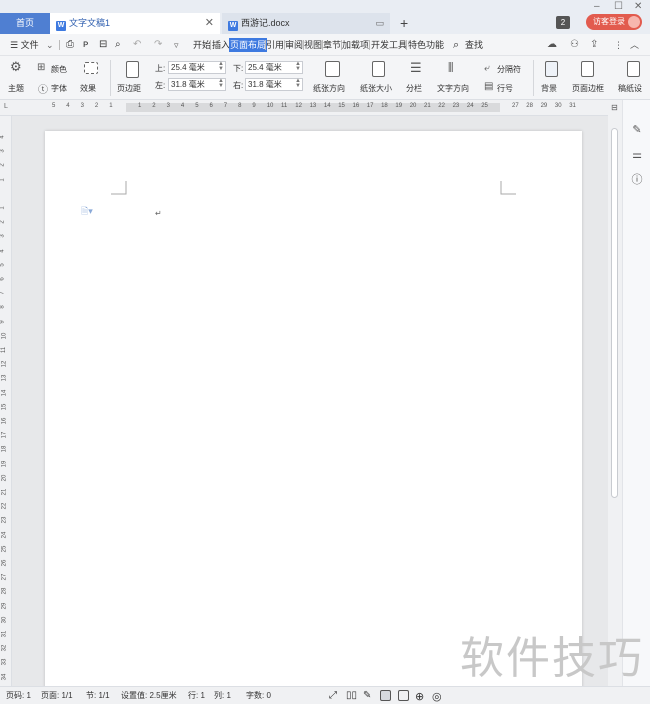 The height and width of the screenshot is (704, 650). I want to click on background-button: 背景, so click(549, 88).